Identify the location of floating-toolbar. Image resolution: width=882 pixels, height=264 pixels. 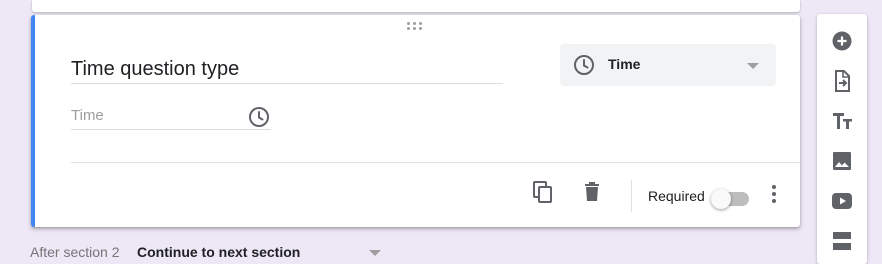
(842, 139).